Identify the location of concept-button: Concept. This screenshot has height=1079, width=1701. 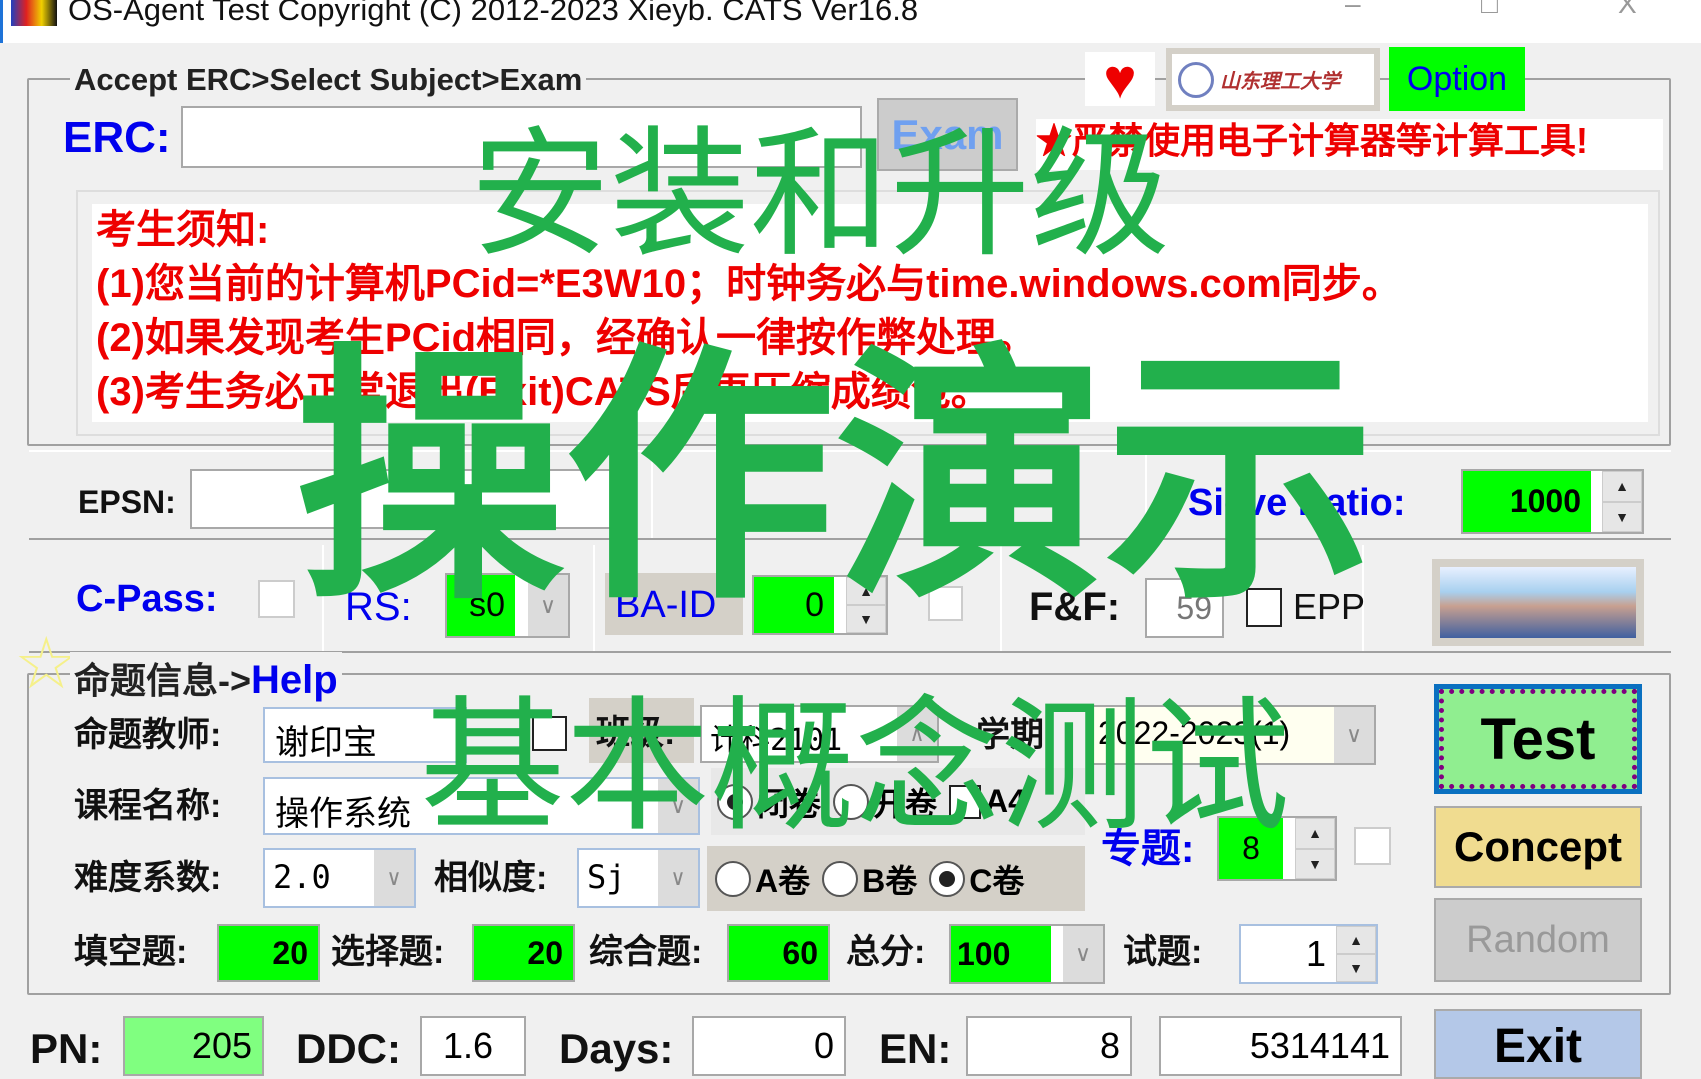
(1538, 847).